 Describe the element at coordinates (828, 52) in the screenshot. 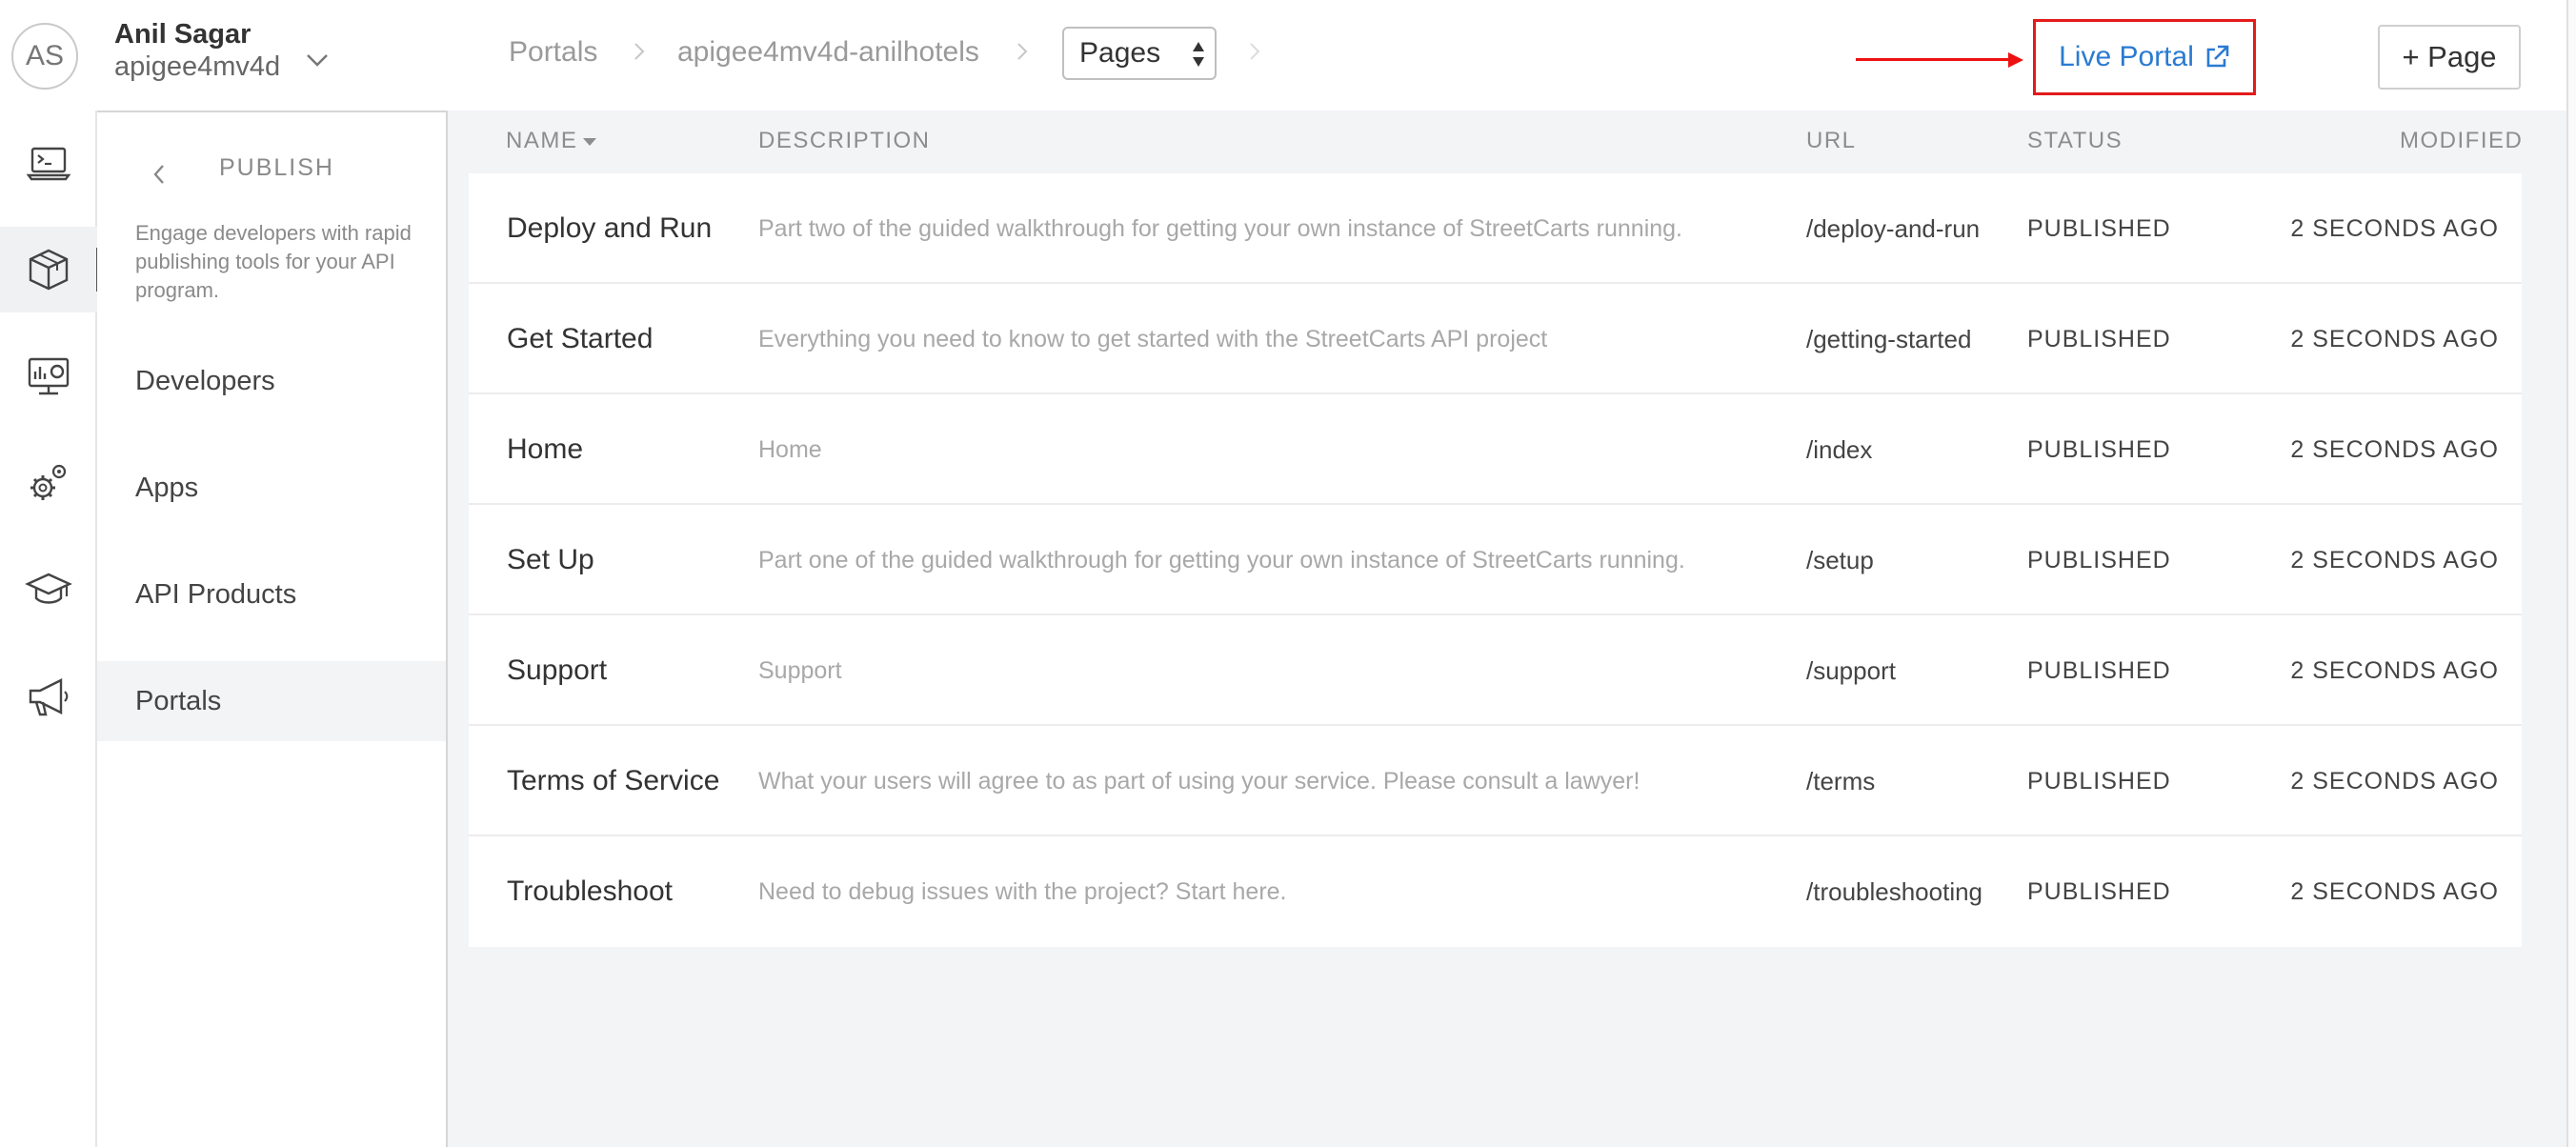

I see `breadcrumb-portal-name: apigee4mv4d-anilhotels` at that location.